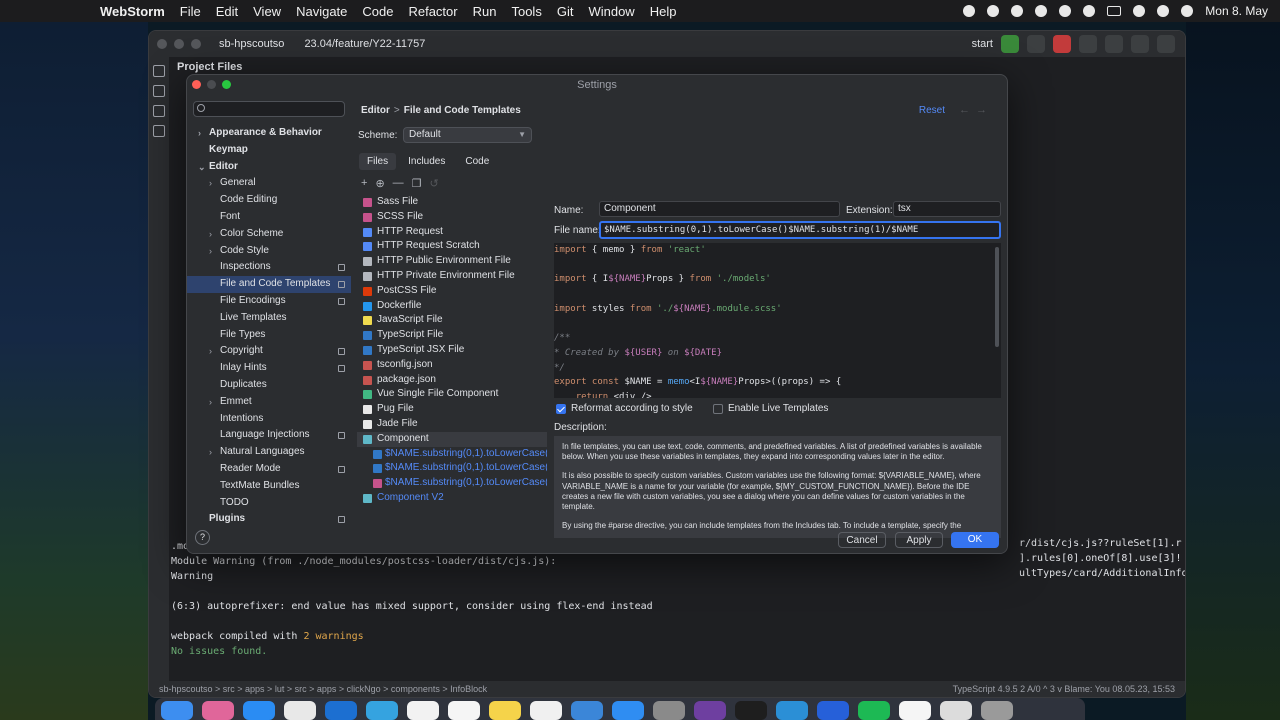  What do you see at coordinates (434, 183) in the screenshot?
I see `revert-icon: ↺` at bounding box center [434, 183].